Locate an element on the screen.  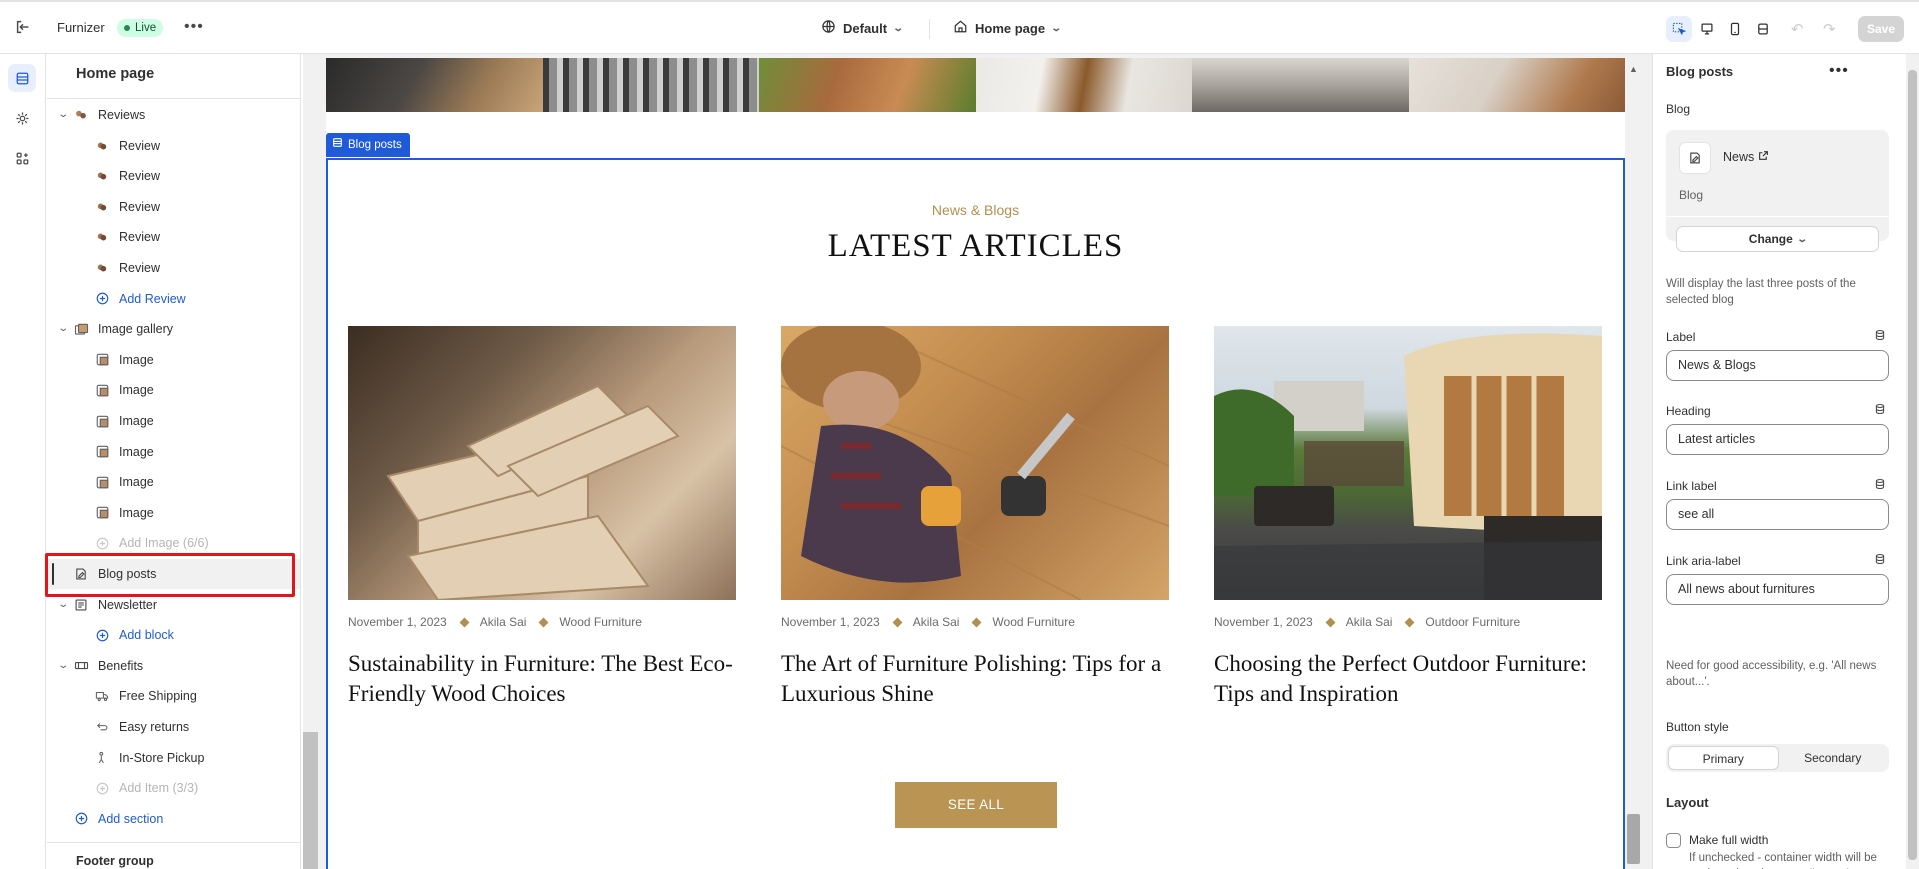
returns-icon is located at coordinates (102, 727).